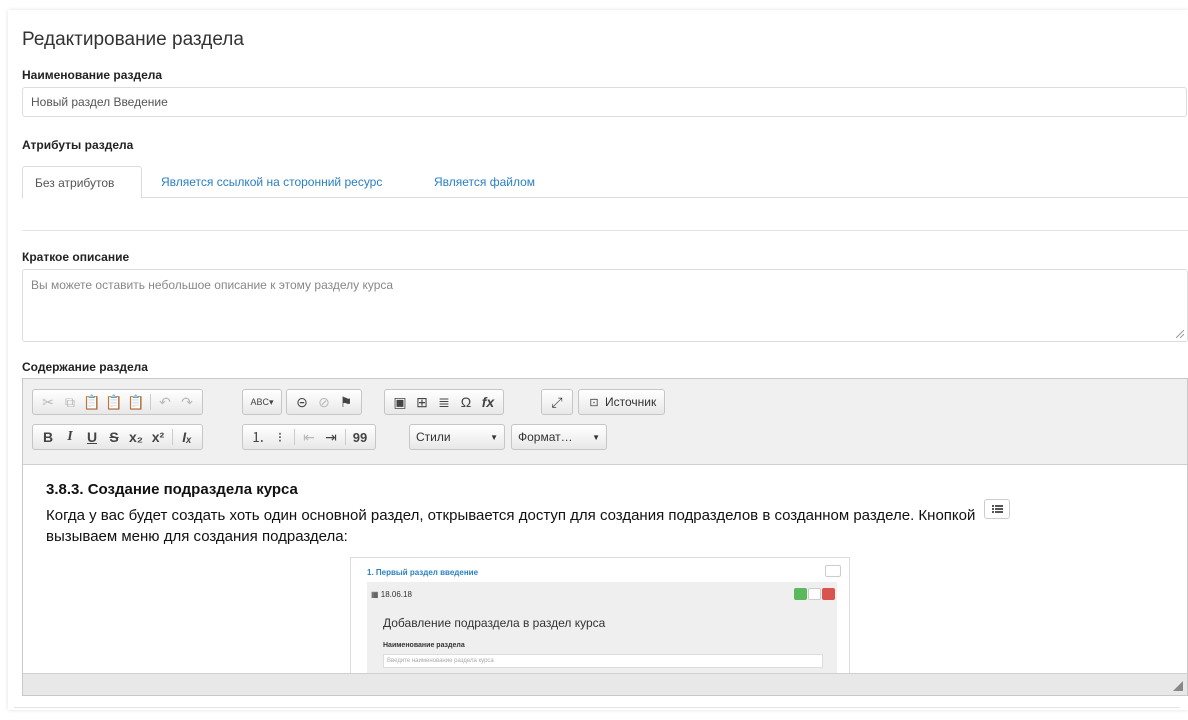 The image size is (1188, 720). I want to click on bold-button: B, so click(48, 437).